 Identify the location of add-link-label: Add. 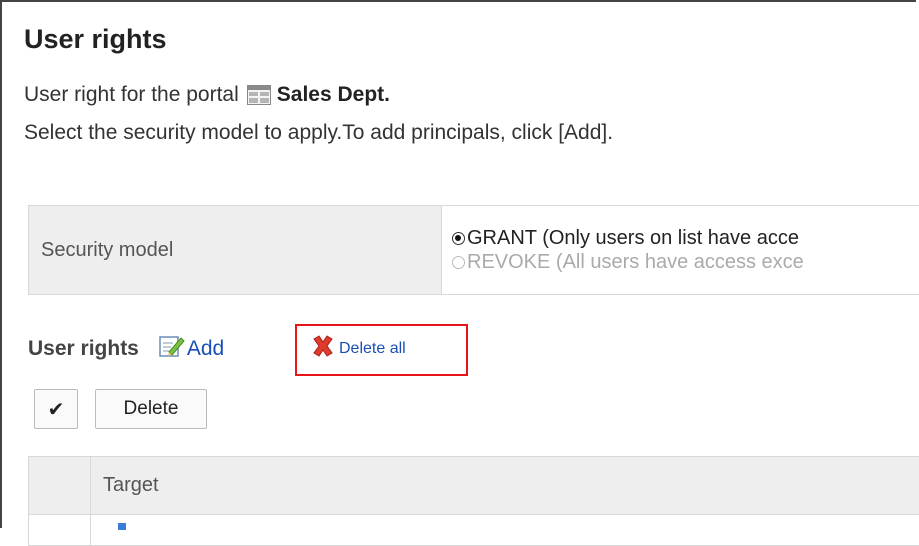
(205, 349).